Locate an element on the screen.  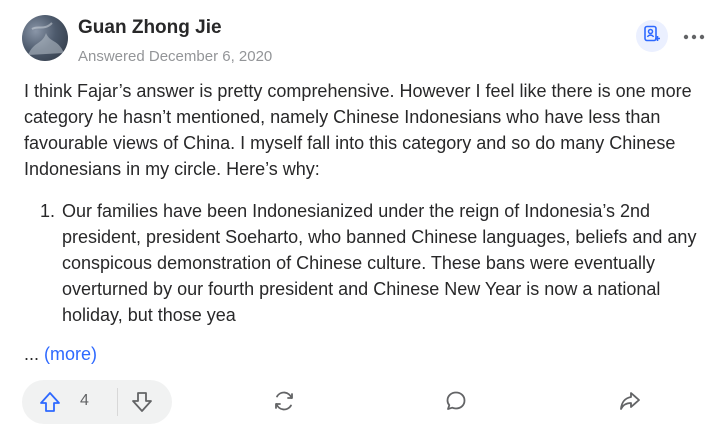
downvote-button is located at coordinates (142, 402).